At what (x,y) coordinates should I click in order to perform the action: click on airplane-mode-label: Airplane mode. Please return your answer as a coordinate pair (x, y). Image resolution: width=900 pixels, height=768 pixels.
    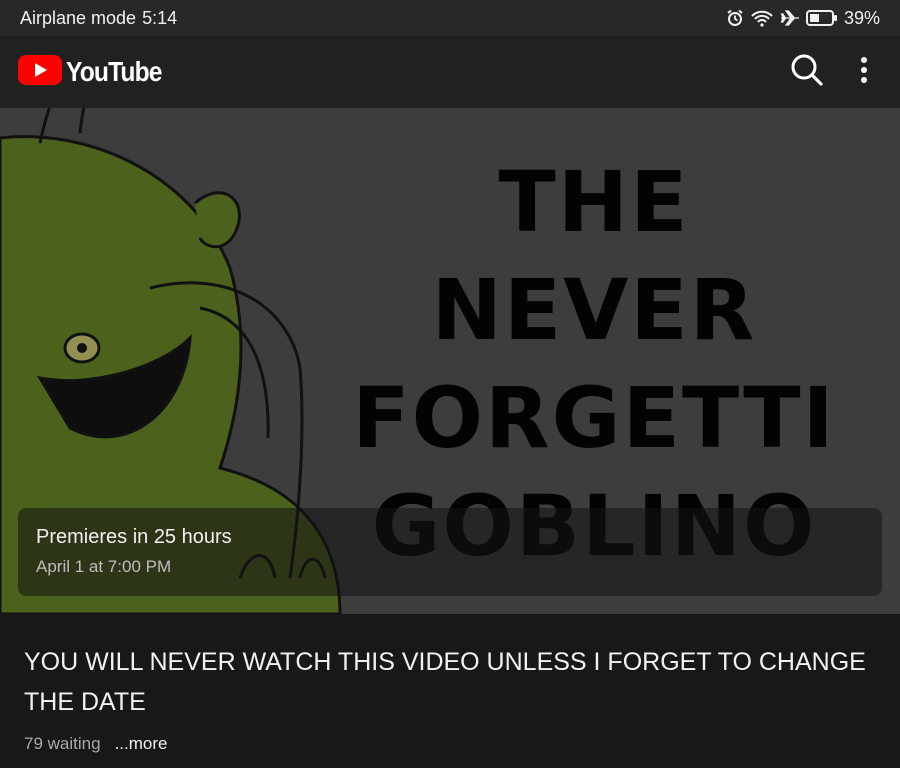
    Looking at the image, I should click on (78, 17).